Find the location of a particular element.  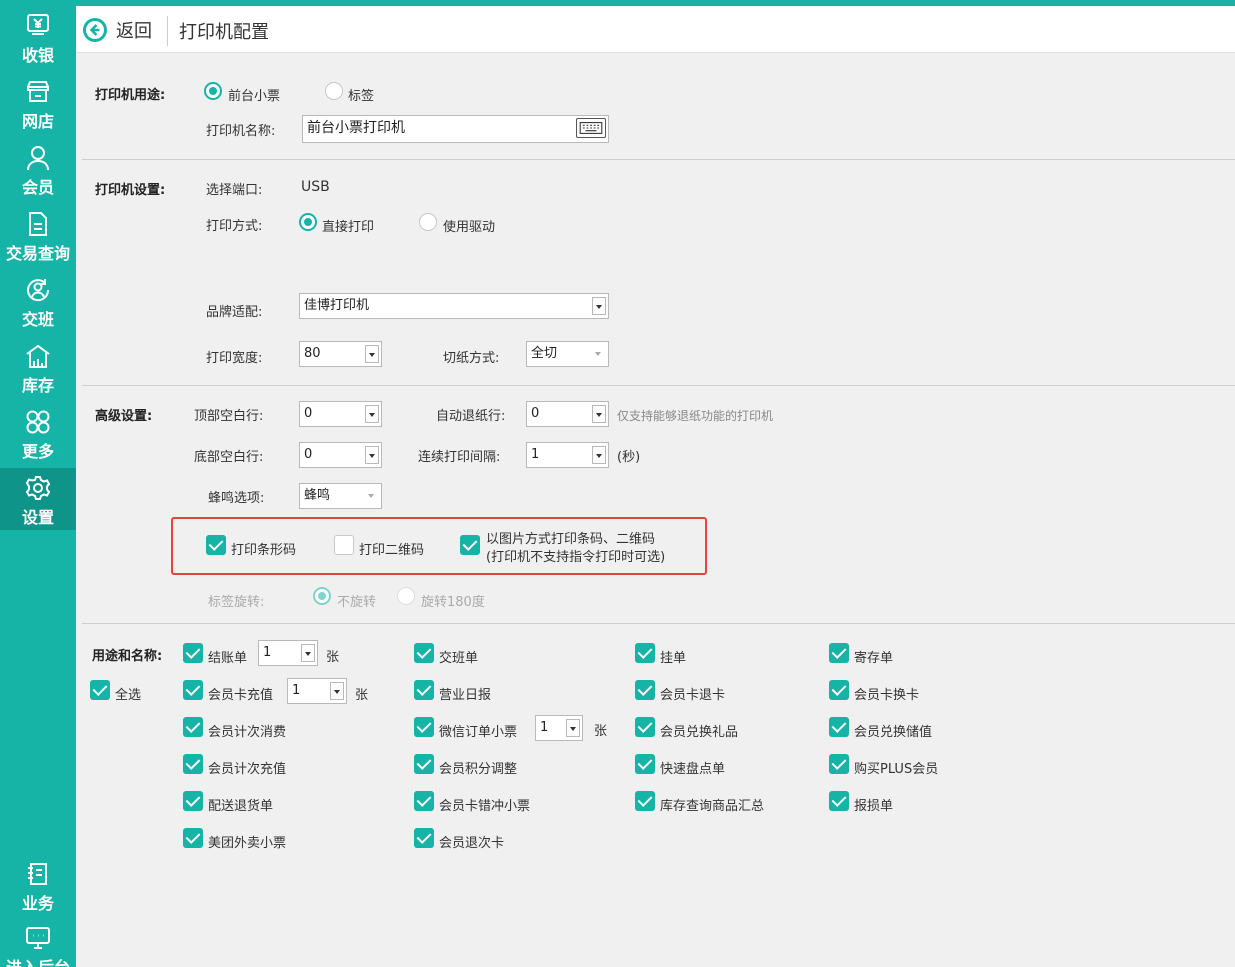

purpose-checkbox-hold is located at coordinates (645, 653).